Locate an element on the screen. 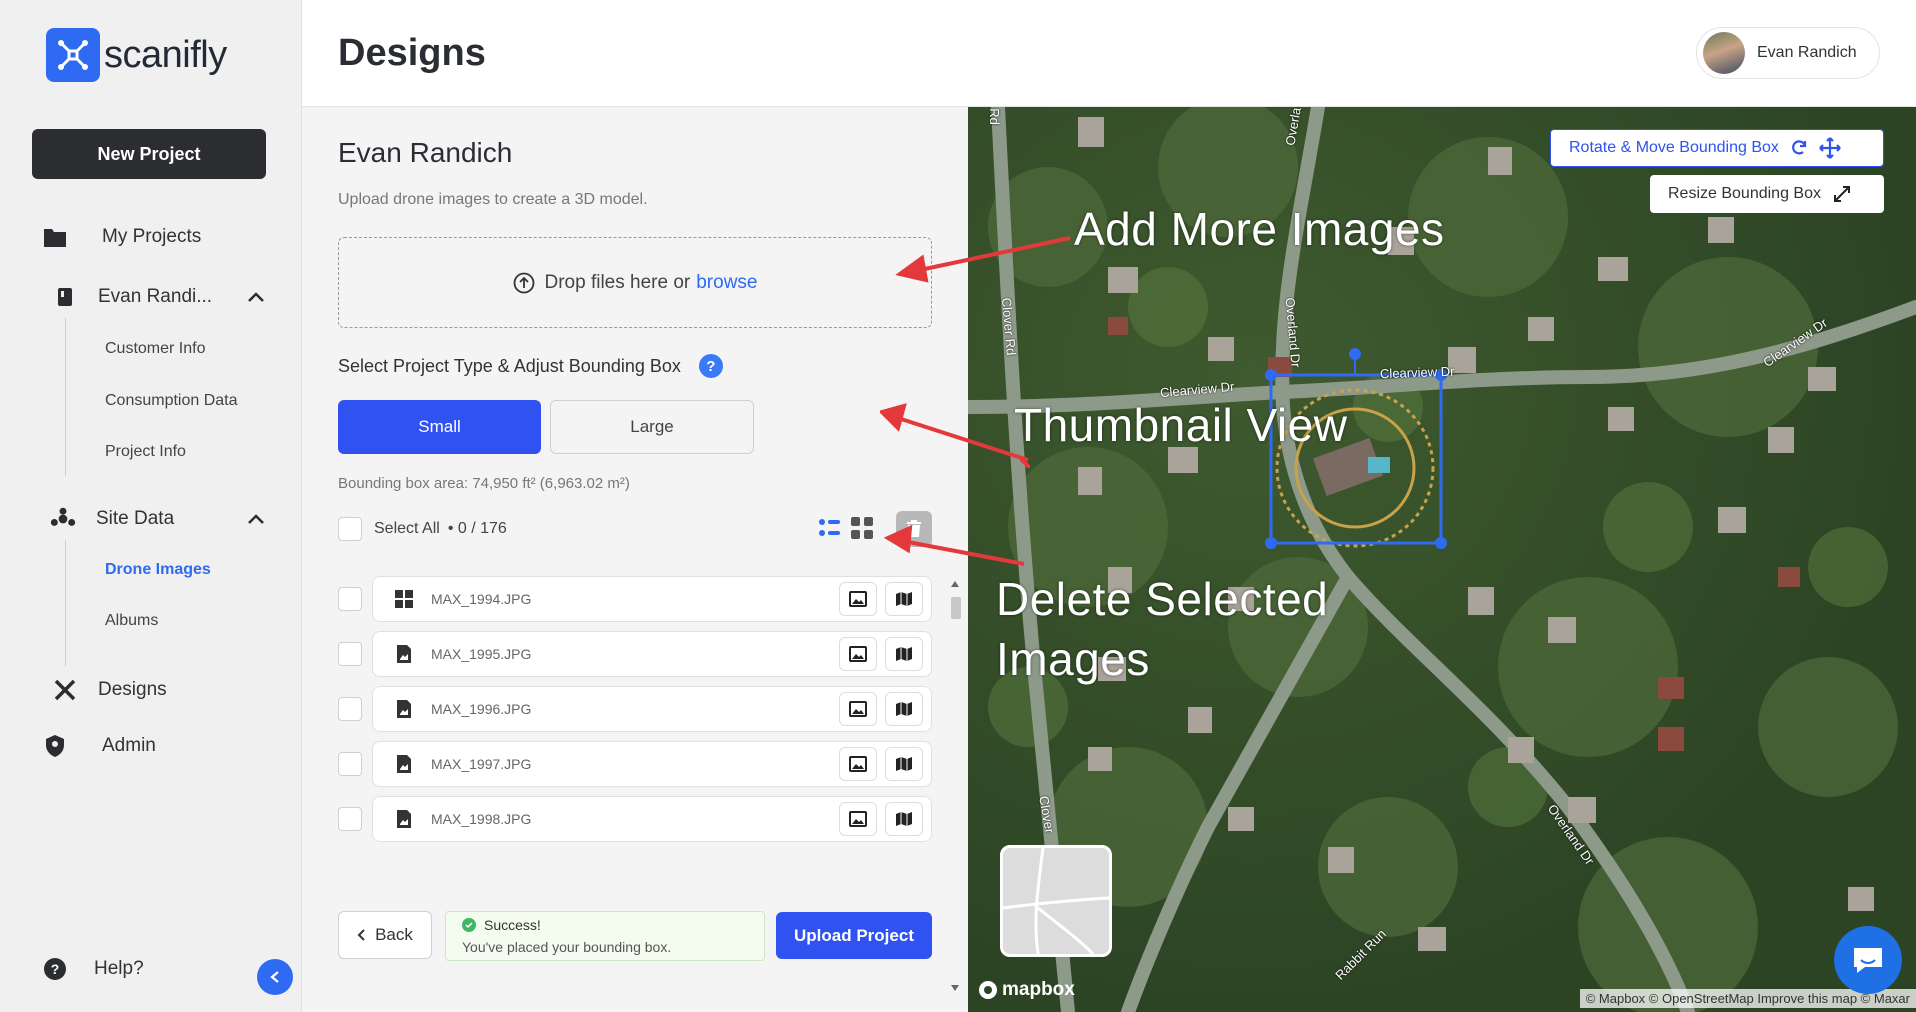  file-image-icon is located at coordinates (404, 819).